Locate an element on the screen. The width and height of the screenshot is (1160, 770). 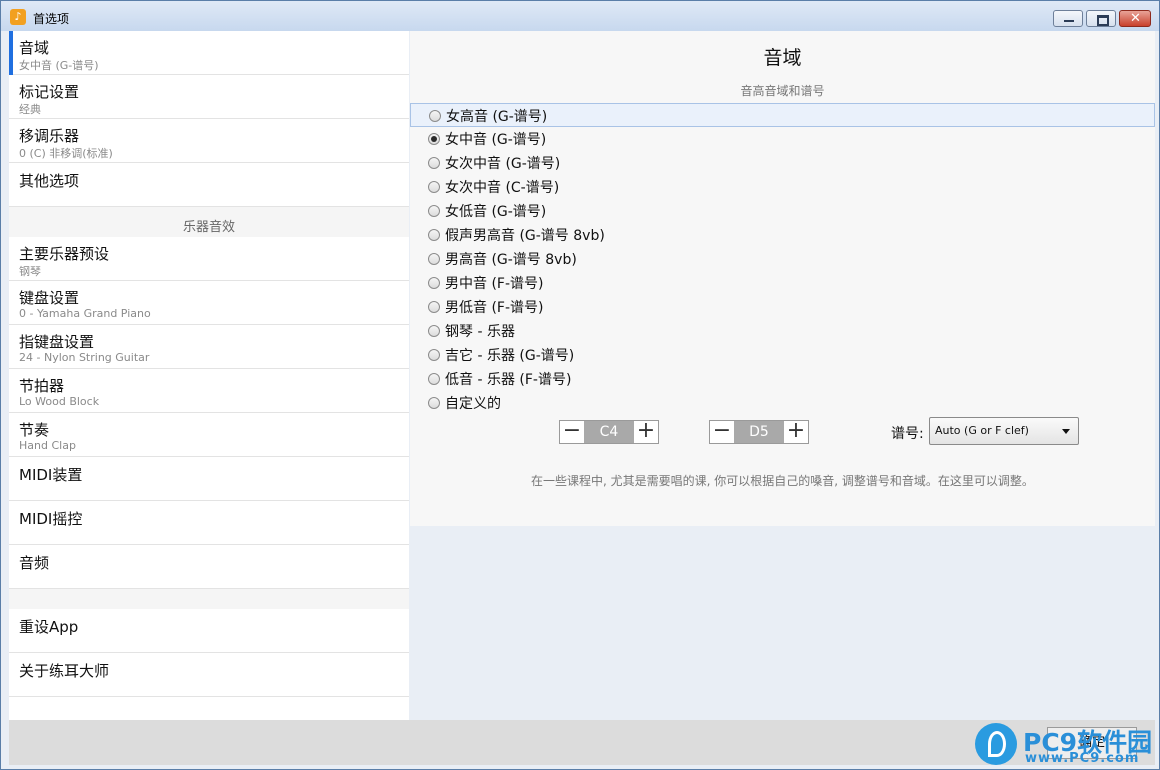
dropdown-arrow-icon is located at coordinates (1066, 431).